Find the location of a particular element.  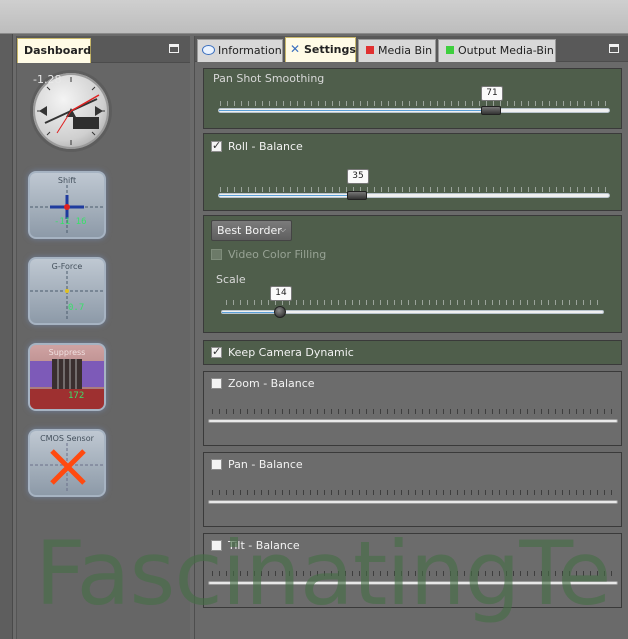

tab-settings-label: Settings is located at coordinates (330, 49).